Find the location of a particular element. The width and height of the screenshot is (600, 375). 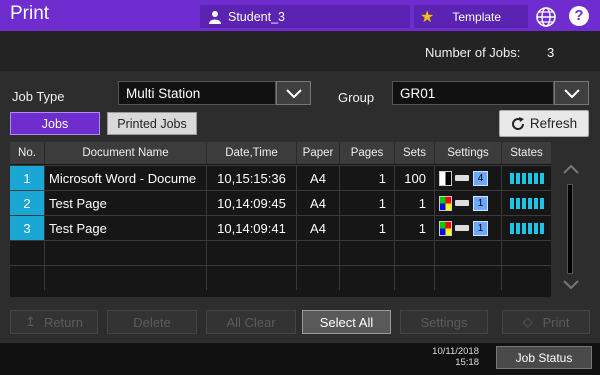

job-type-select: Multi Station is located at coordinates (197, 93).